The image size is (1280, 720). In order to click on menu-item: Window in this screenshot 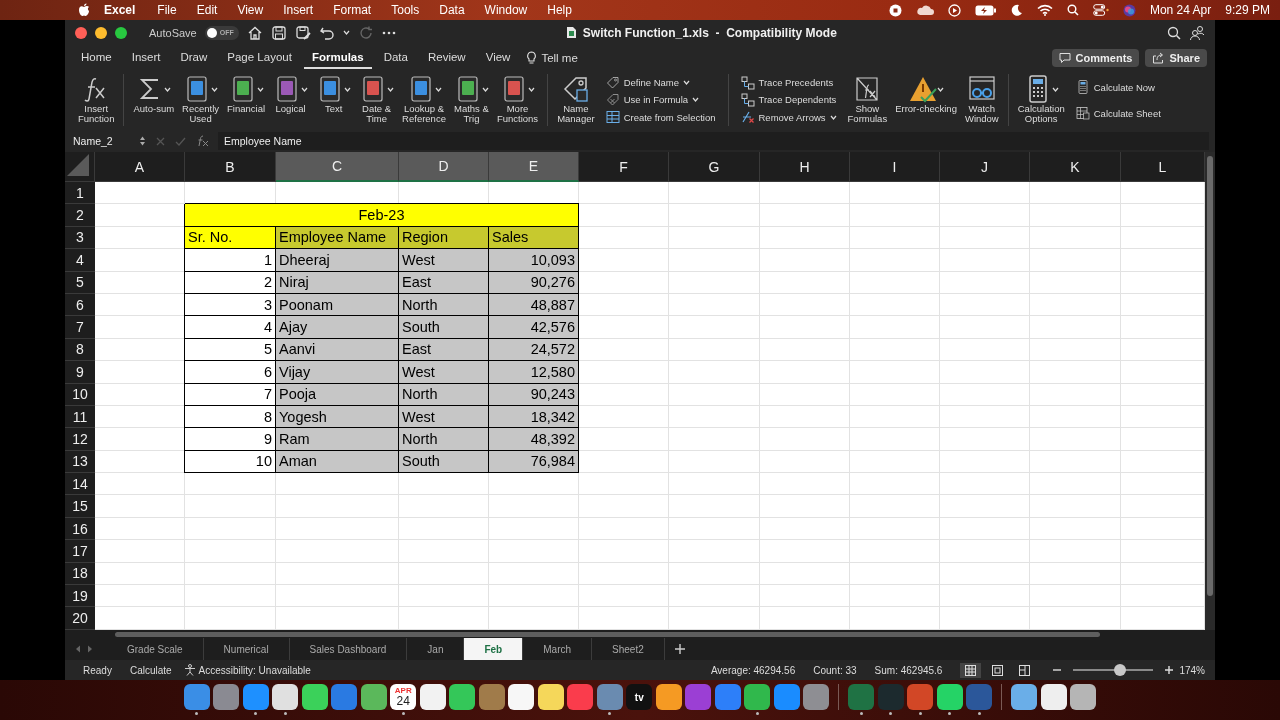, I will do `click(506, 10)`.